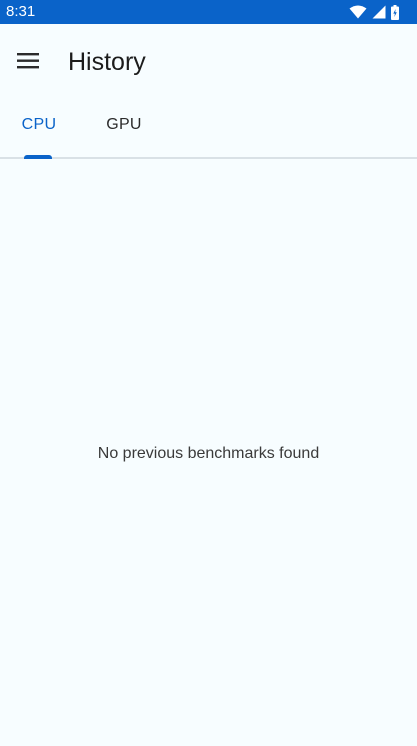  Describe the element at coordinates (208, 453) in the screenshot. I see `empty-state-message: No previous benchmarks found` at that location.